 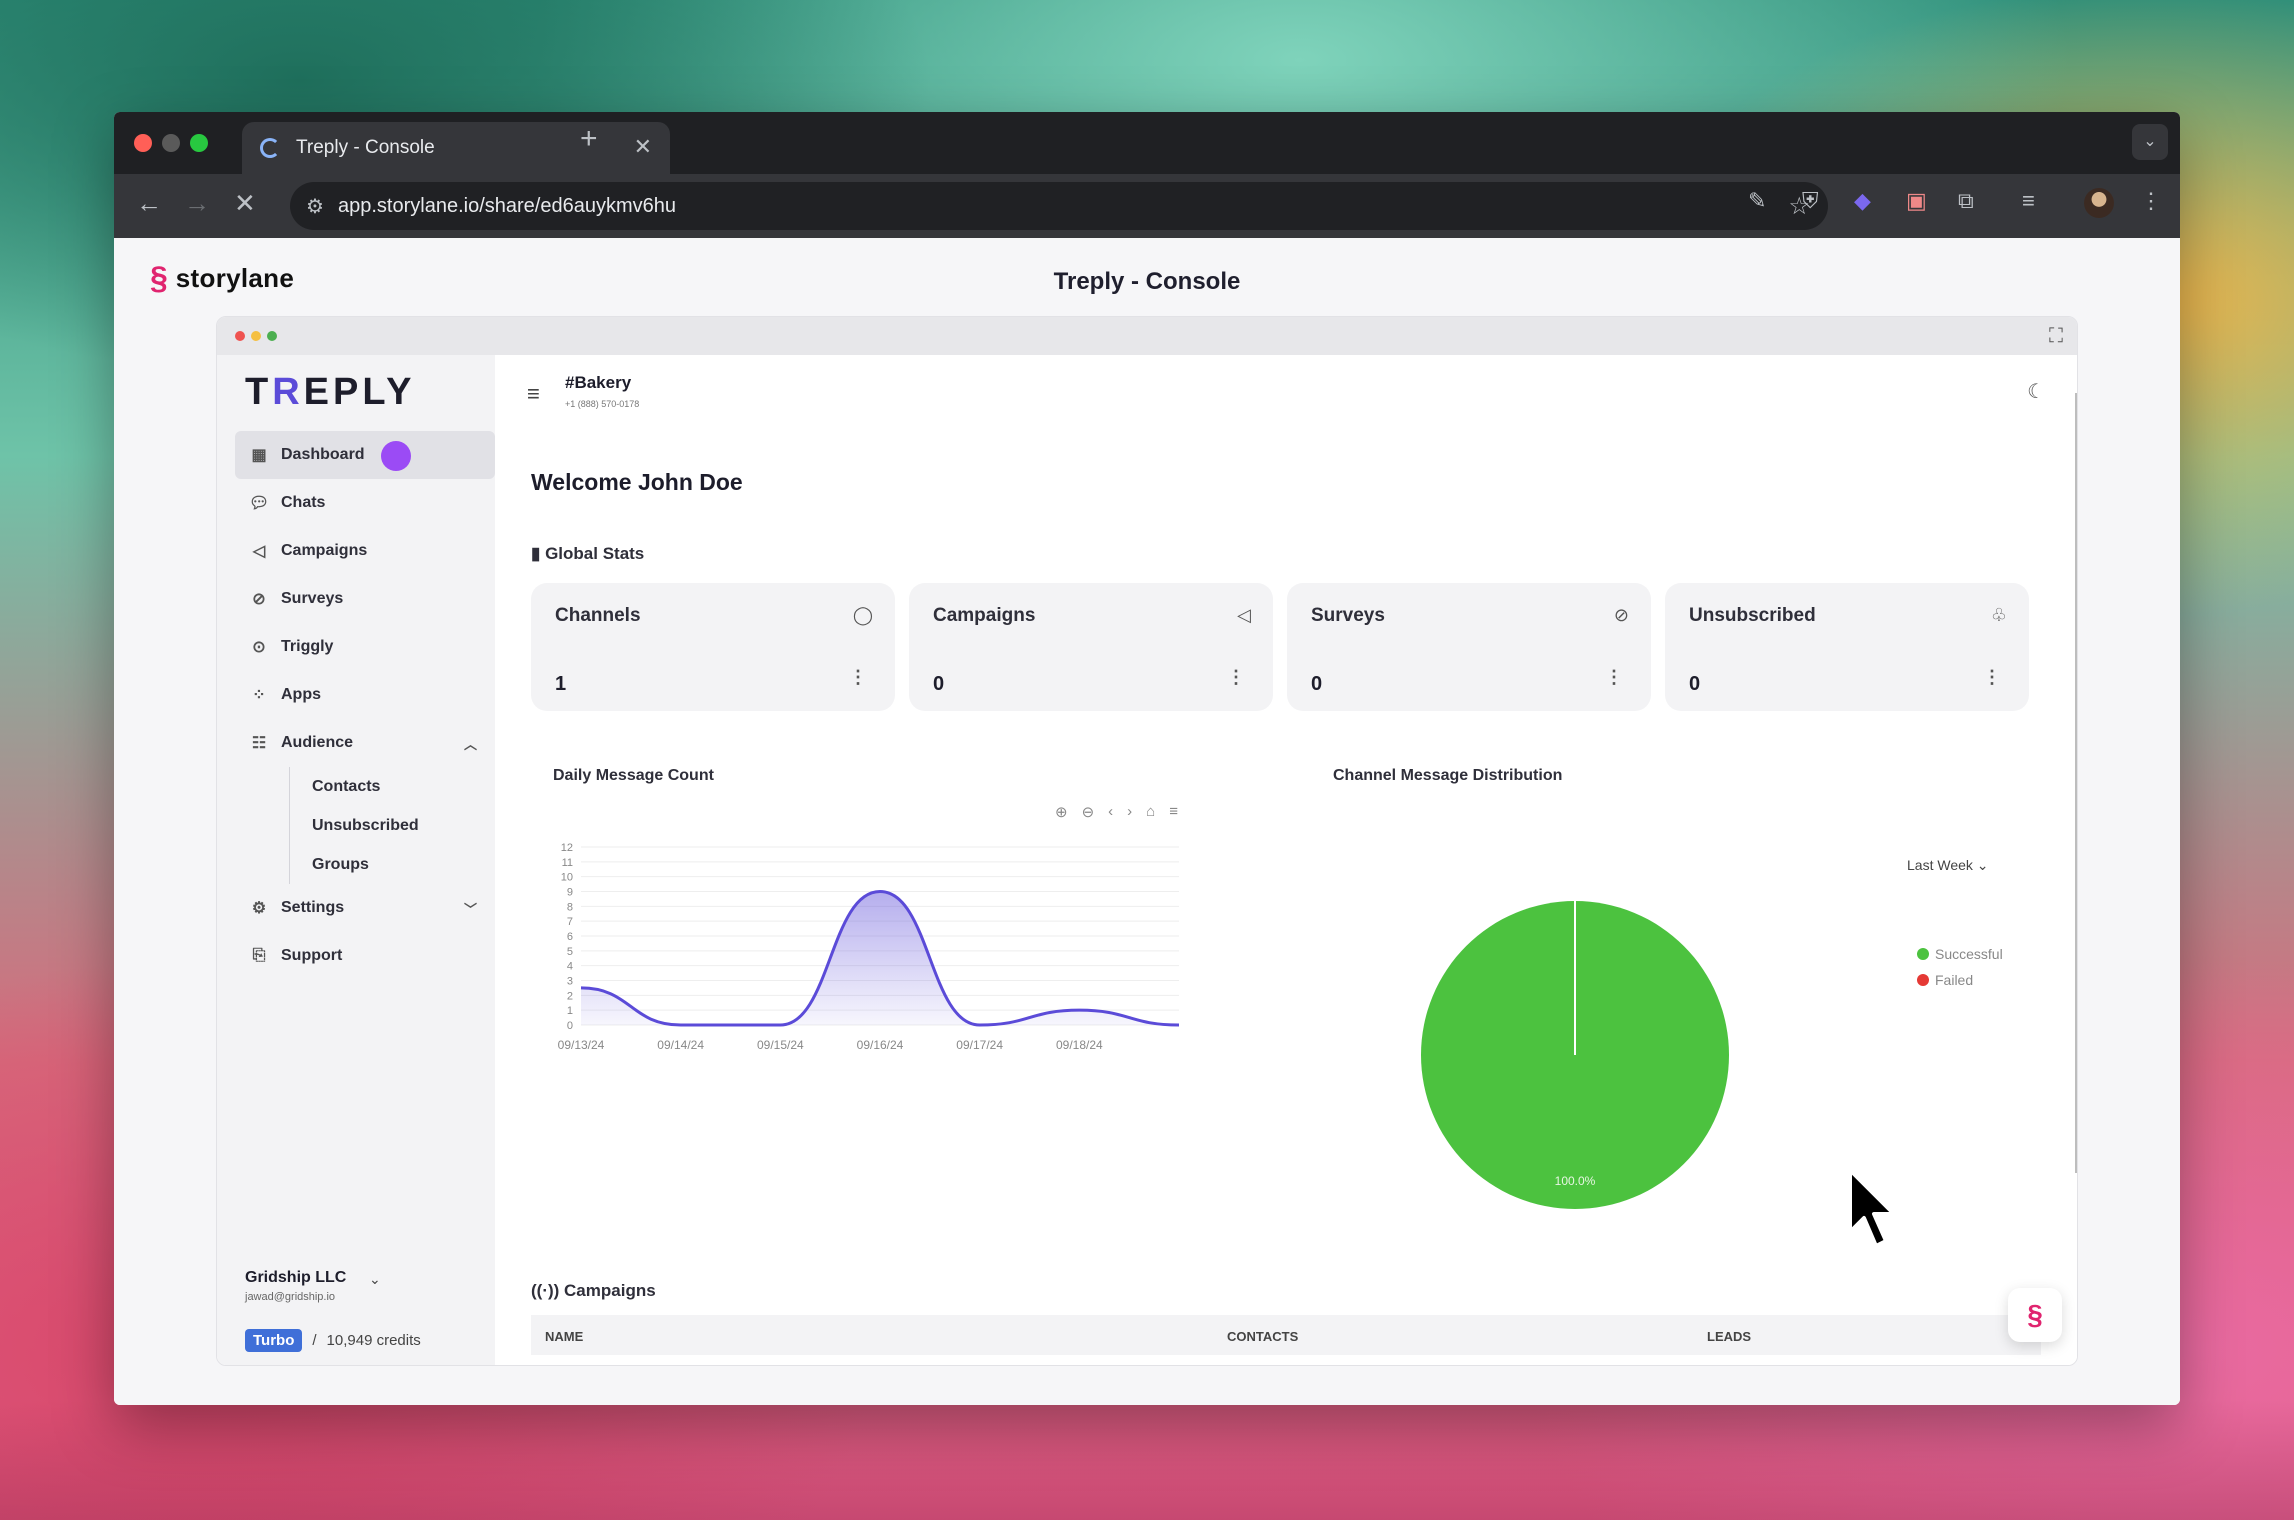 I want to click on maximize-window-button, so click(x=199, y=143).